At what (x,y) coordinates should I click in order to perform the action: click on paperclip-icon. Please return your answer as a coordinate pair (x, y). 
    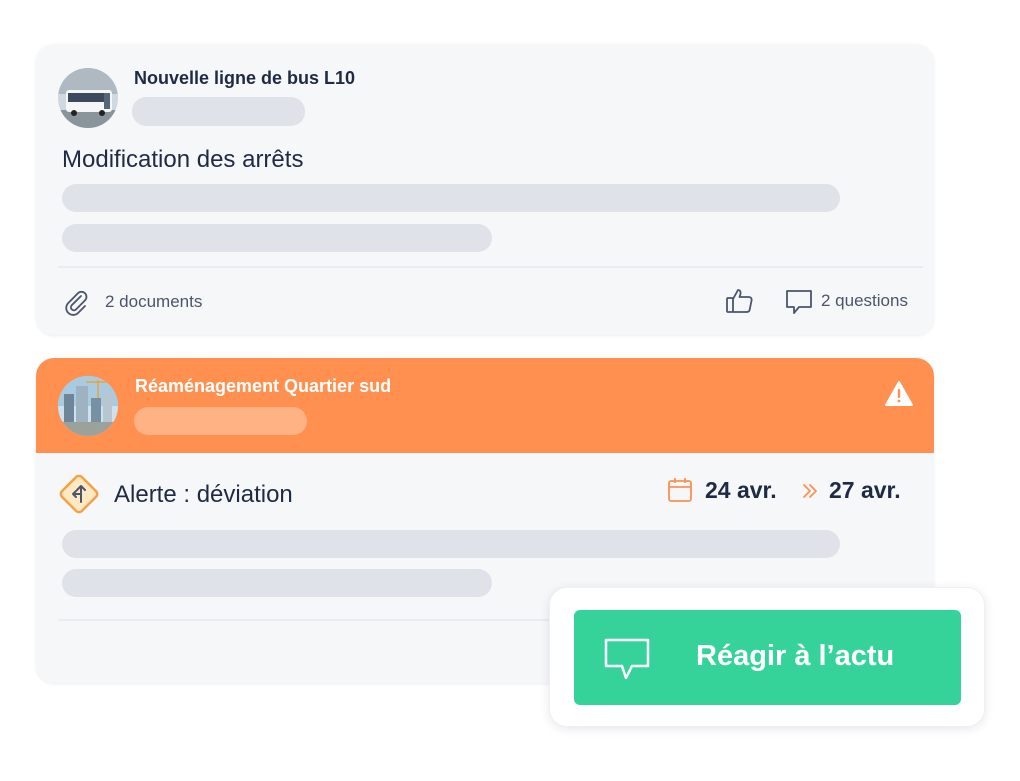
    Looking at the image, I should click on (76, 304).